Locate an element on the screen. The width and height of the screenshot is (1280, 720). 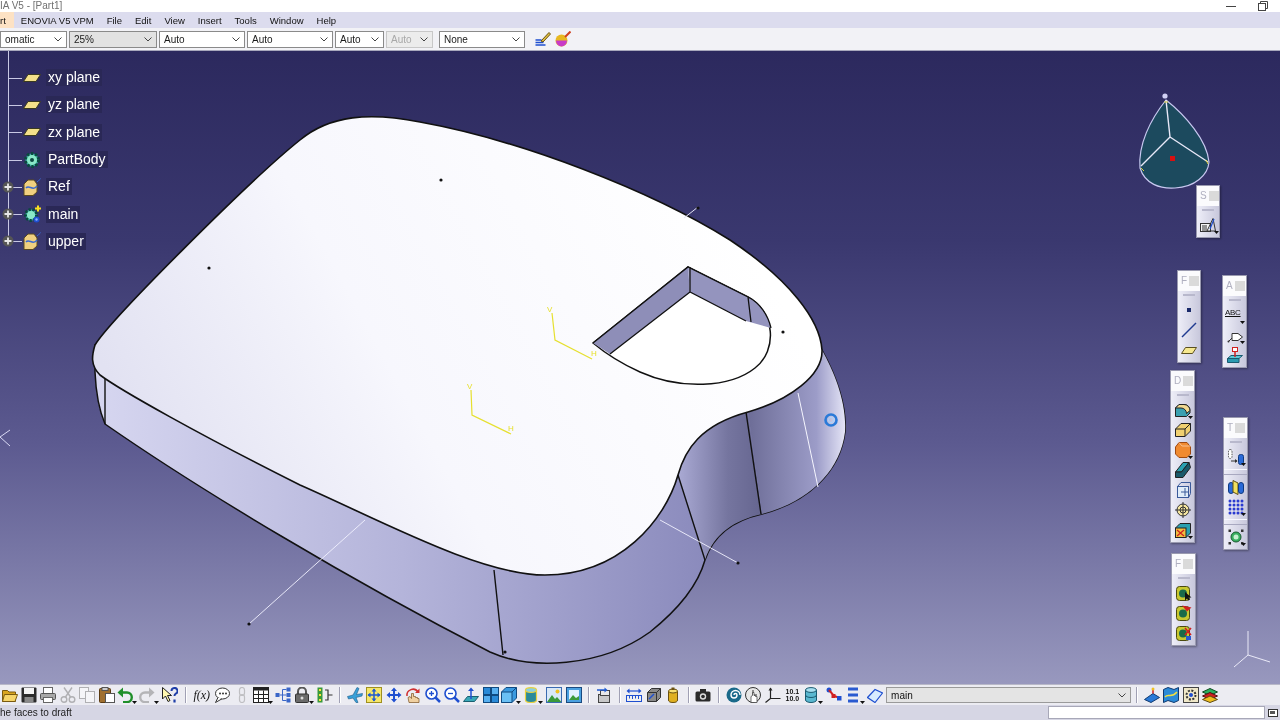
dropdown: None is located at coordinates (482, 39).